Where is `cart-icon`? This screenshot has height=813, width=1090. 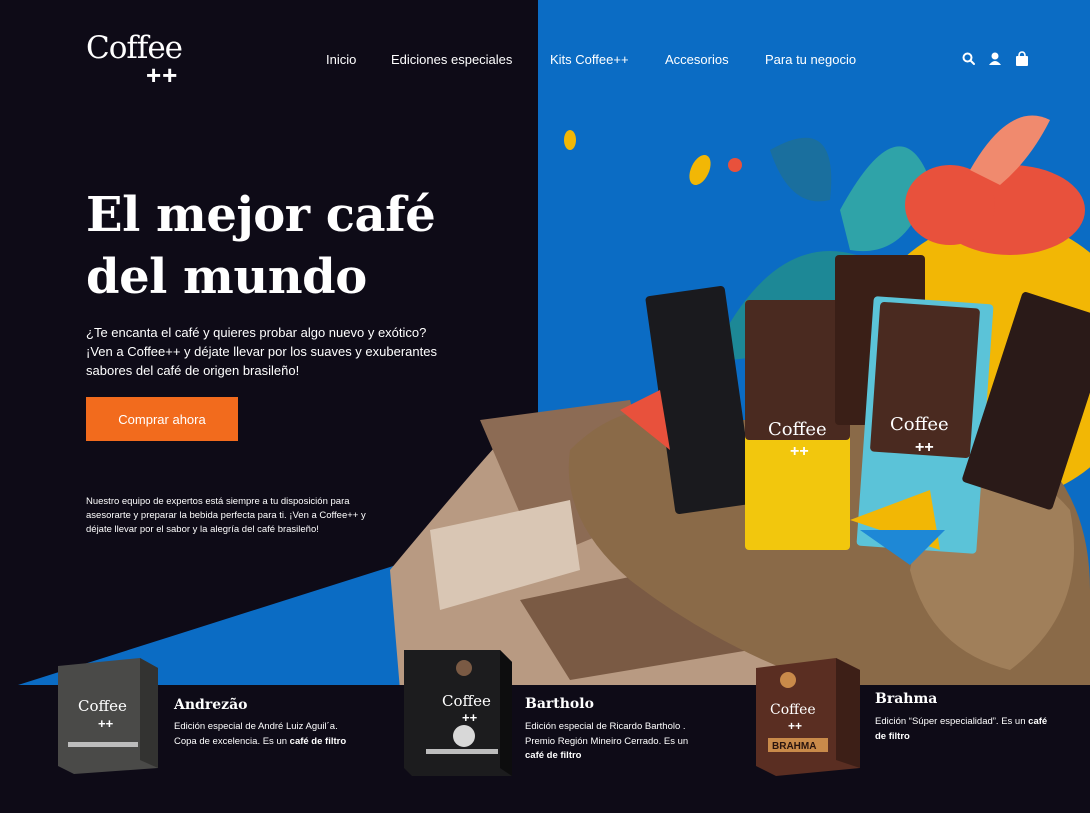 cart-icon is located at coordinates (1022, 59).